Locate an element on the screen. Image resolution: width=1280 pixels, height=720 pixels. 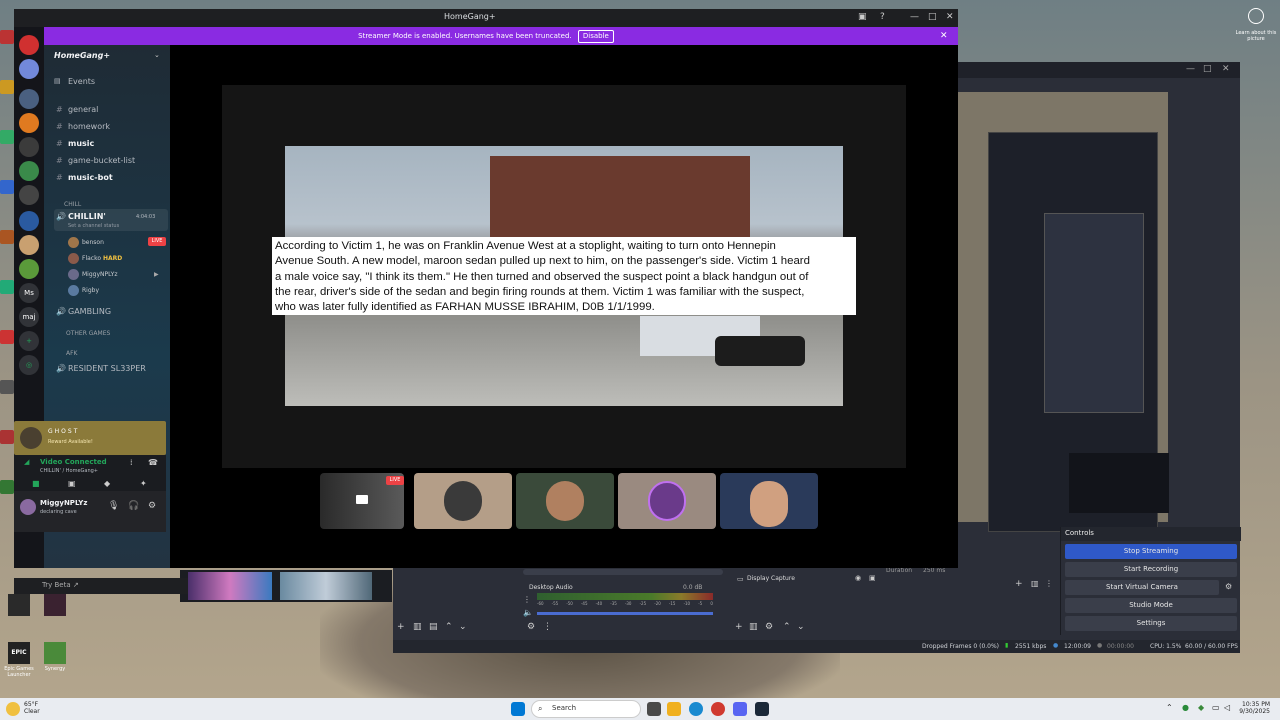
filter-icon: ▤ is located at coordinates (433, 627).